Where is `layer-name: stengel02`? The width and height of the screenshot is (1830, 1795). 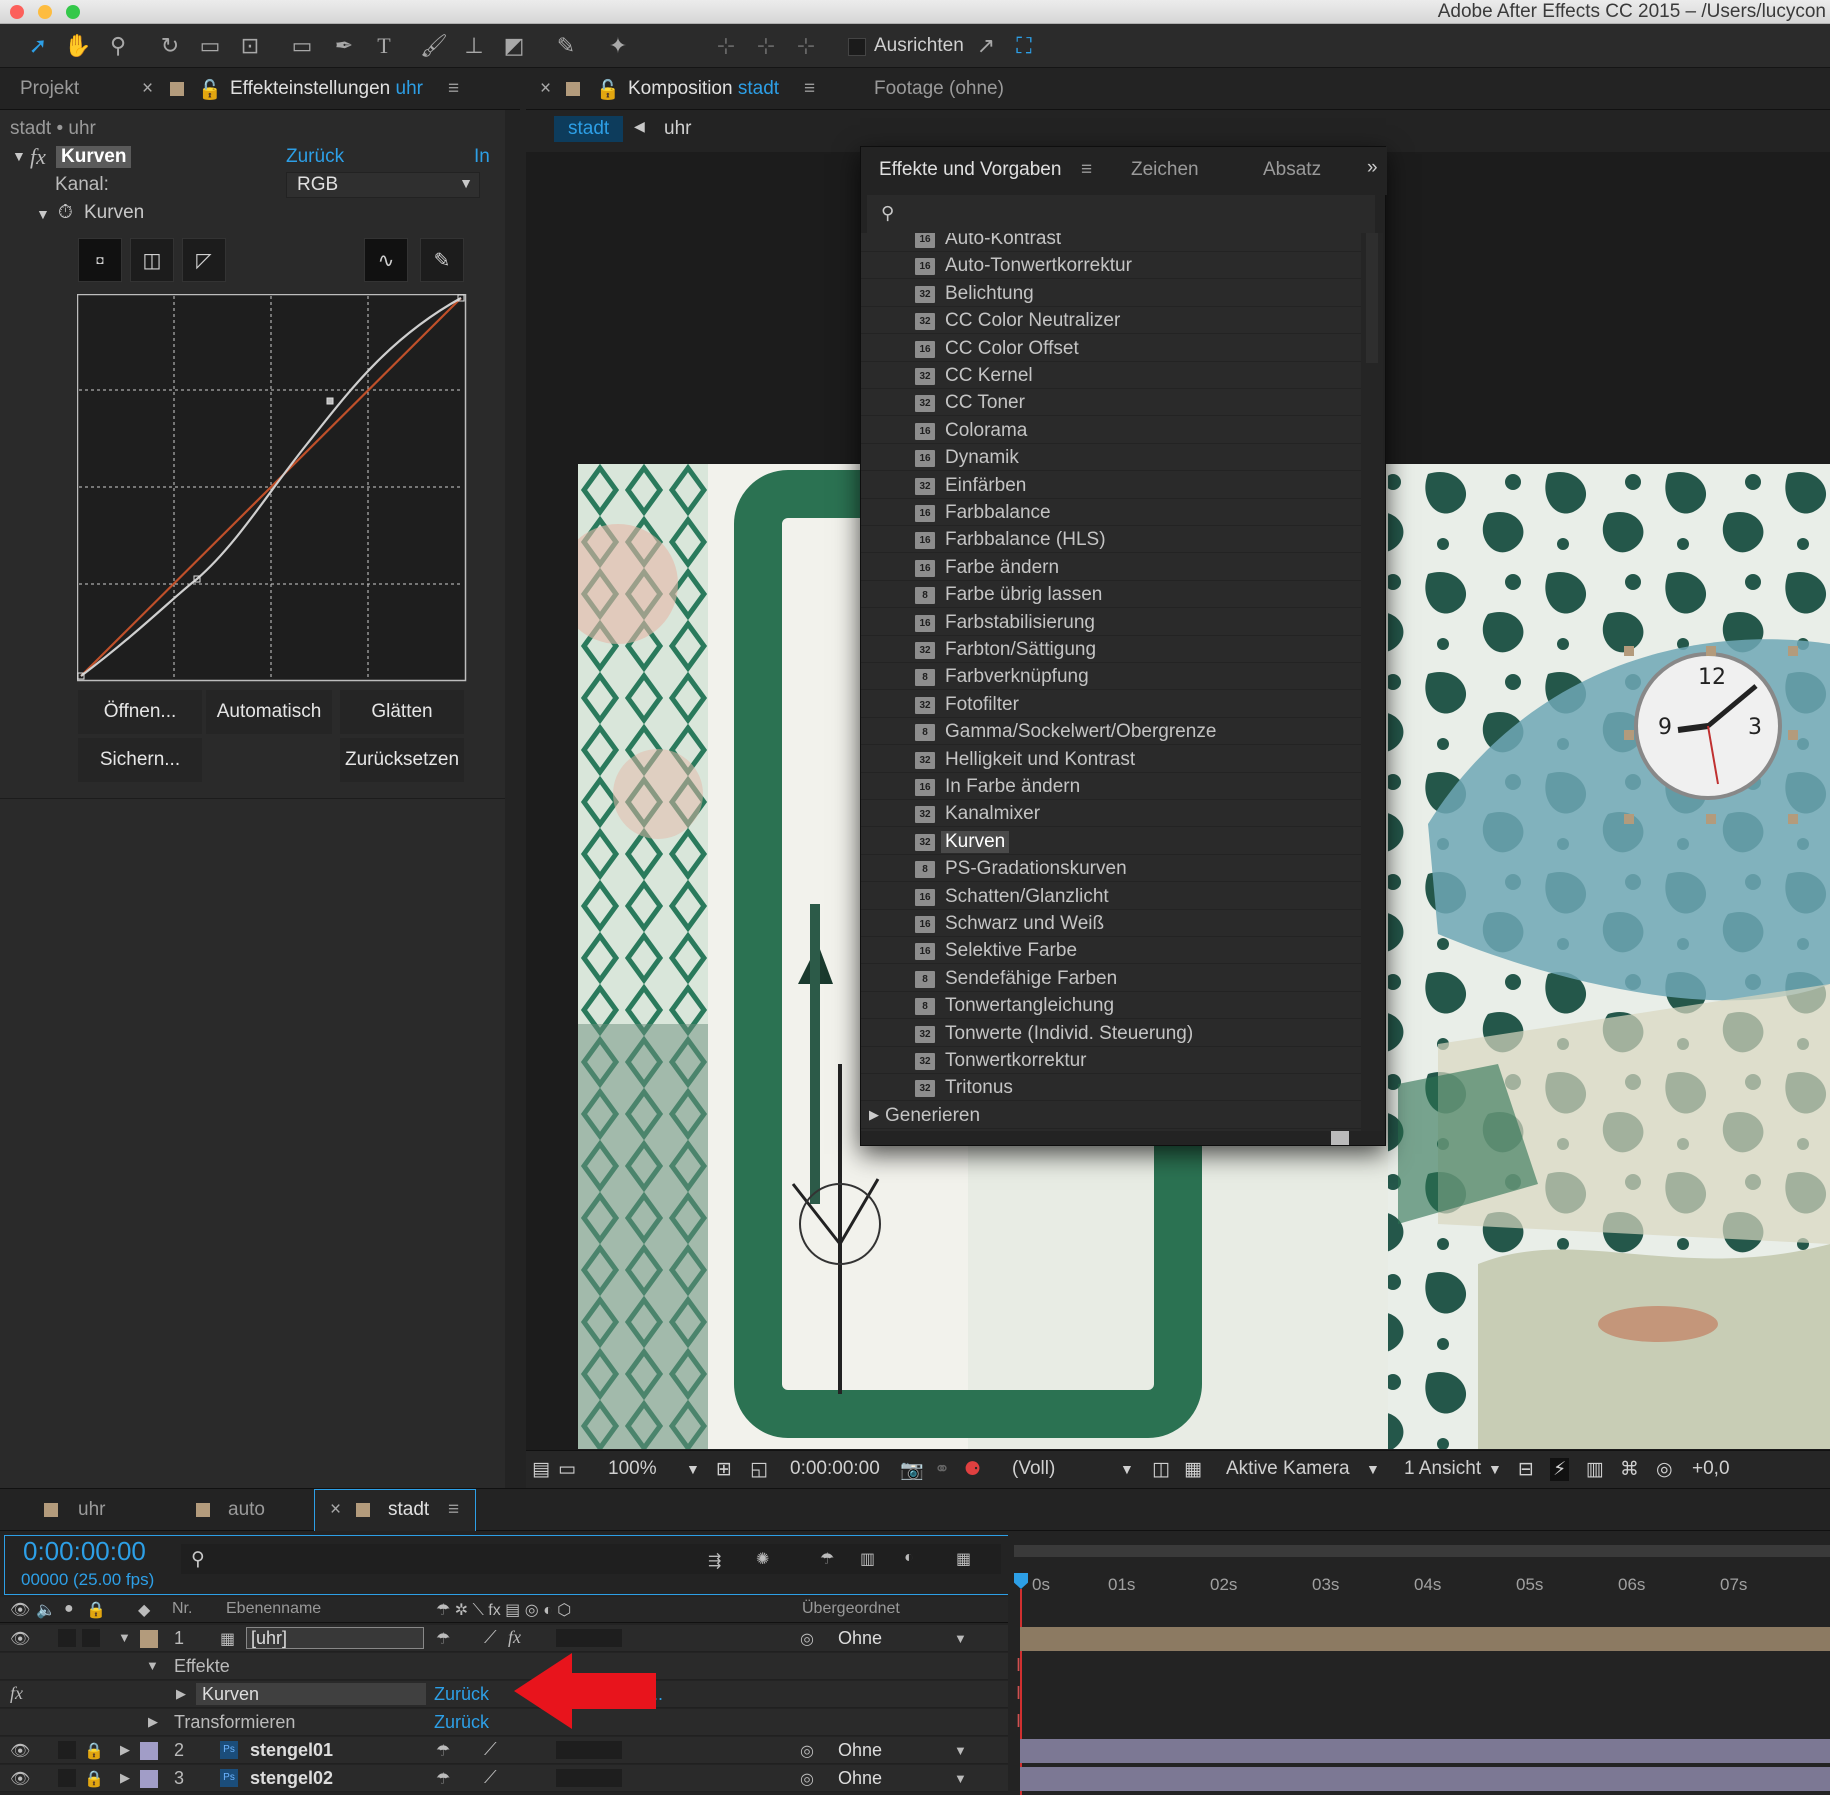 layer-name: stengel02 is located at coordinates (291, 1778).